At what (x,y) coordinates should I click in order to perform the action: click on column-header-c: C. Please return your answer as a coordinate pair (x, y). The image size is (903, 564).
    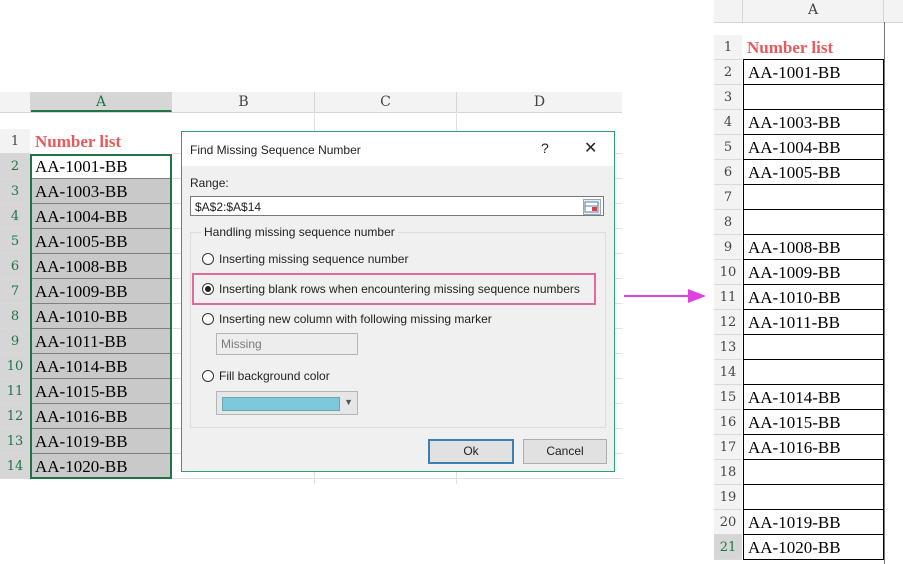
    Looking at the image, I should click on (386, 102).